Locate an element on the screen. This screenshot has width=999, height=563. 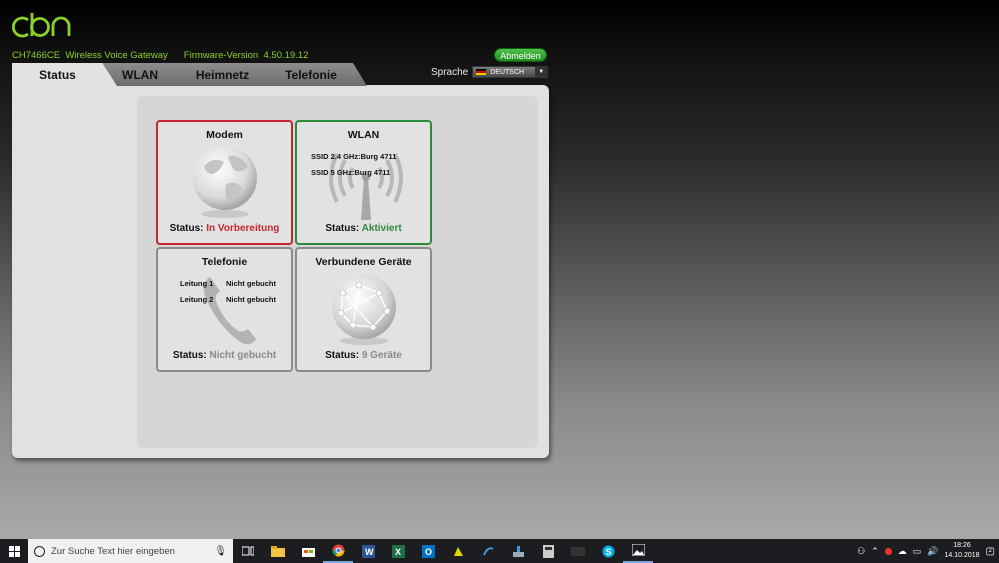
language-label: Sprache is located at coordinates (450, 72).